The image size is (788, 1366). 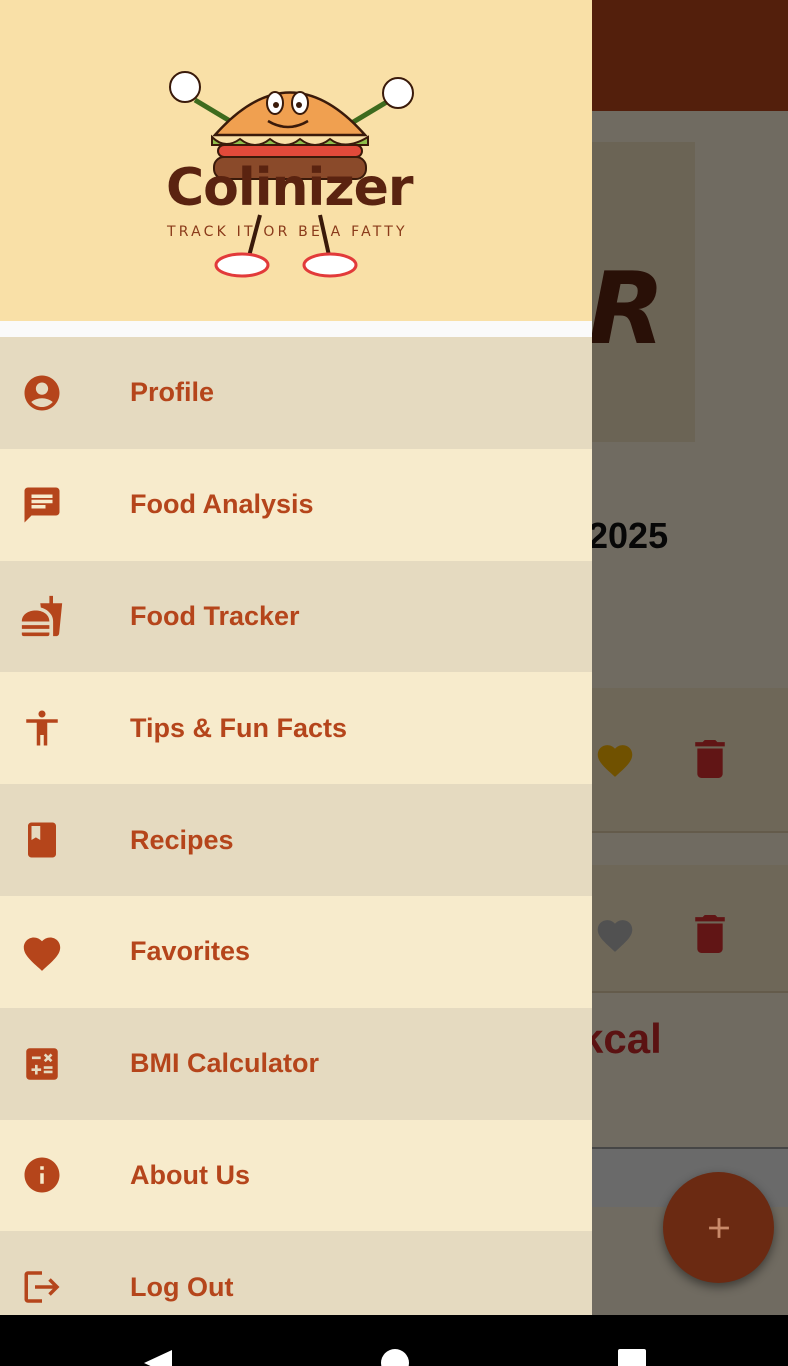 I want to click on menu-item-bmi-calculator: BMI Calculator, so click(x=296, y=1063).